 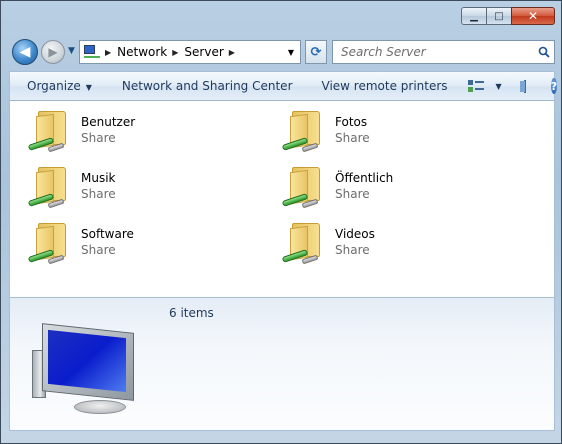 I want to click on share-item: Software Share, so click(x=154, y=243).